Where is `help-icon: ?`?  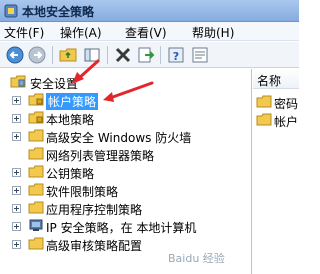 help-icon: ? is located at coordinates (176, 55).